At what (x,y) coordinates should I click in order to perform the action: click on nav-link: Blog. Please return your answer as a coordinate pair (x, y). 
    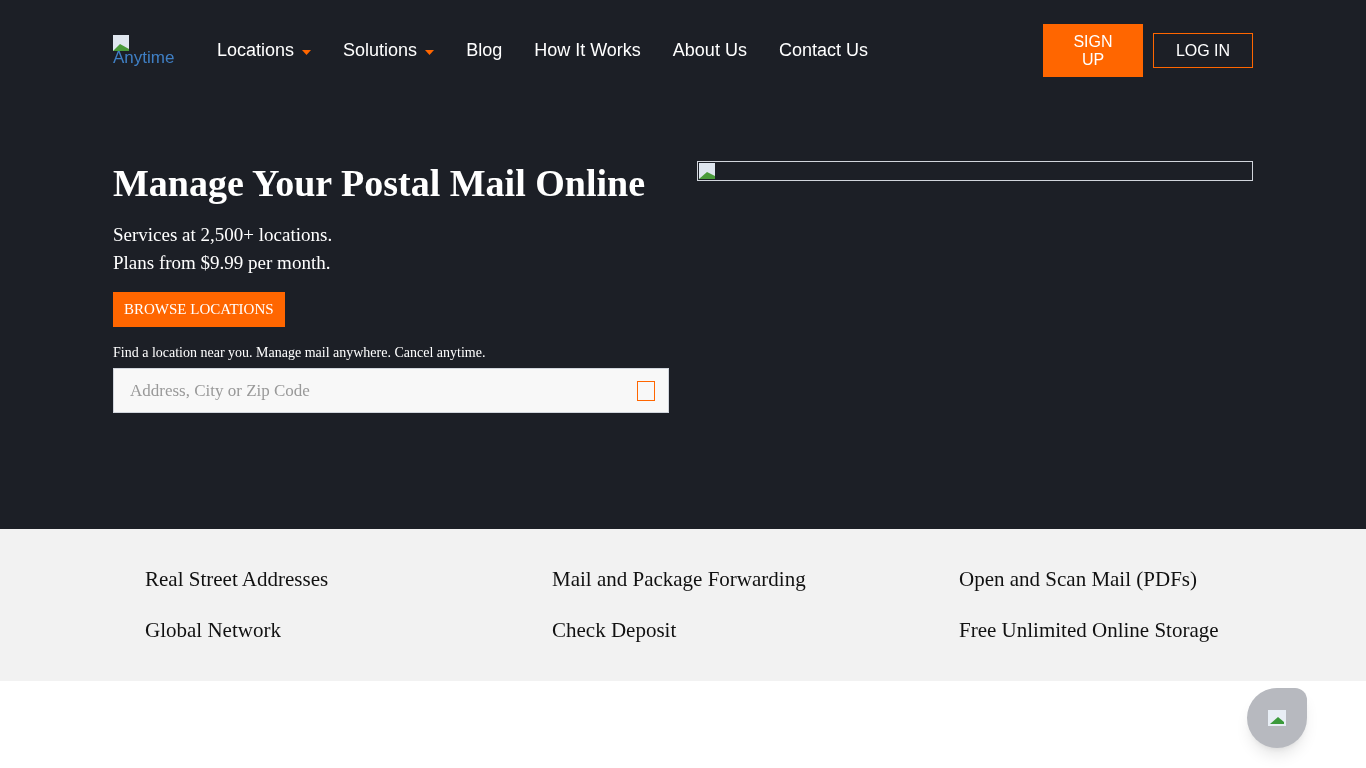
    Looking at the image, I should click on (484, 50).